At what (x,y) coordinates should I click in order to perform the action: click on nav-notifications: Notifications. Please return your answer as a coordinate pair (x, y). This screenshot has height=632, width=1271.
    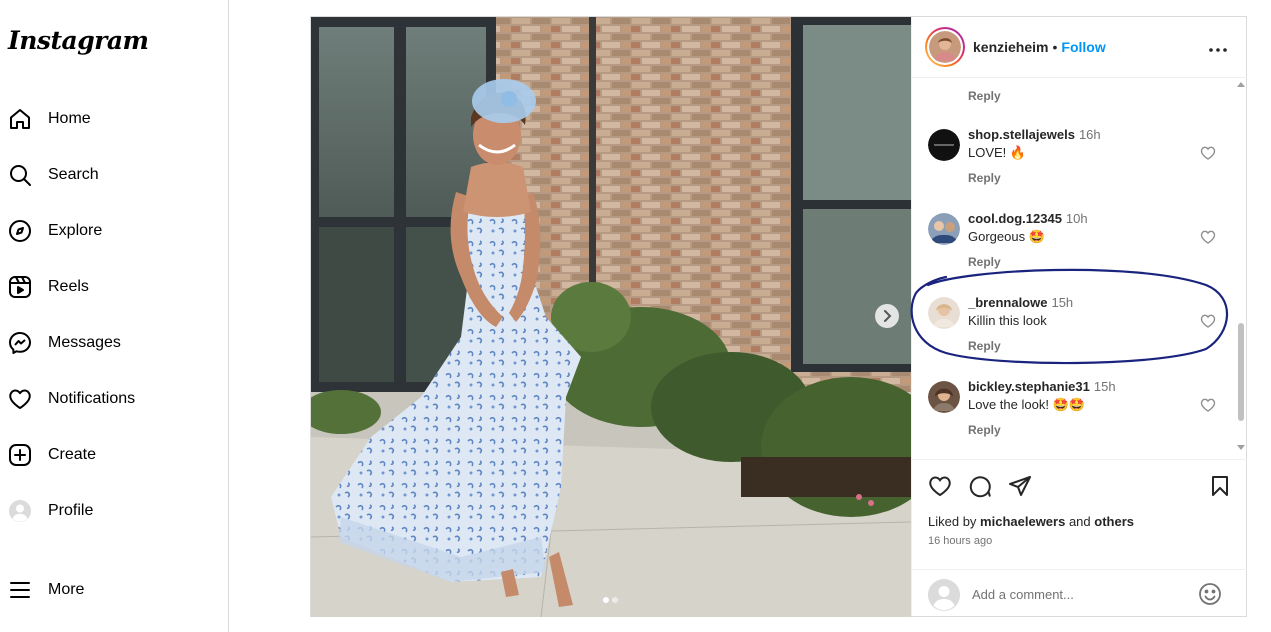
    Looking at the image, I should click on (71, 399).